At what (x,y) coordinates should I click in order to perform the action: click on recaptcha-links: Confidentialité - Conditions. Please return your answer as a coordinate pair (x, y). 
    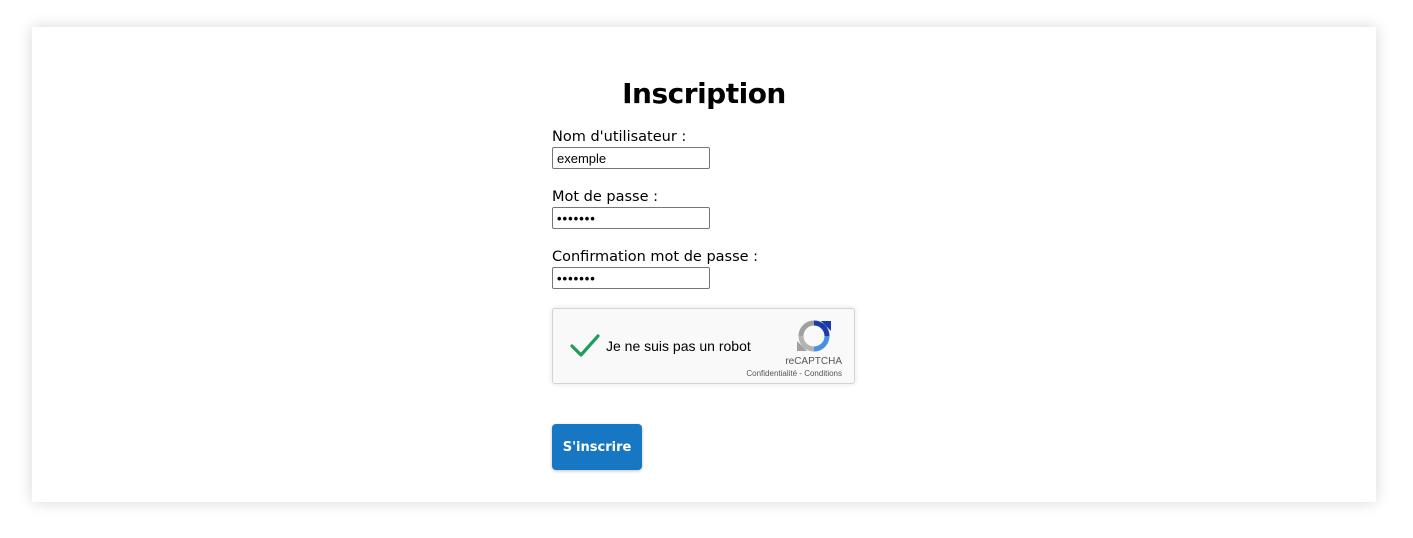
    Looking at the image, I should click on (794, 373).